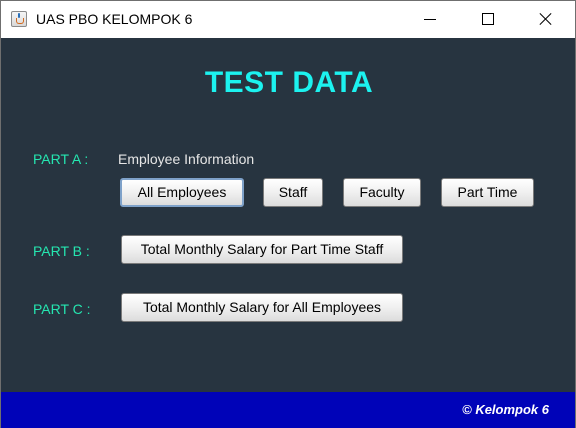 The image size is (576, 428). What do you see at coordinates (289, 82) in the screenshot?
I see `page-title: TEST DATA` at bounding box center [289, 82].